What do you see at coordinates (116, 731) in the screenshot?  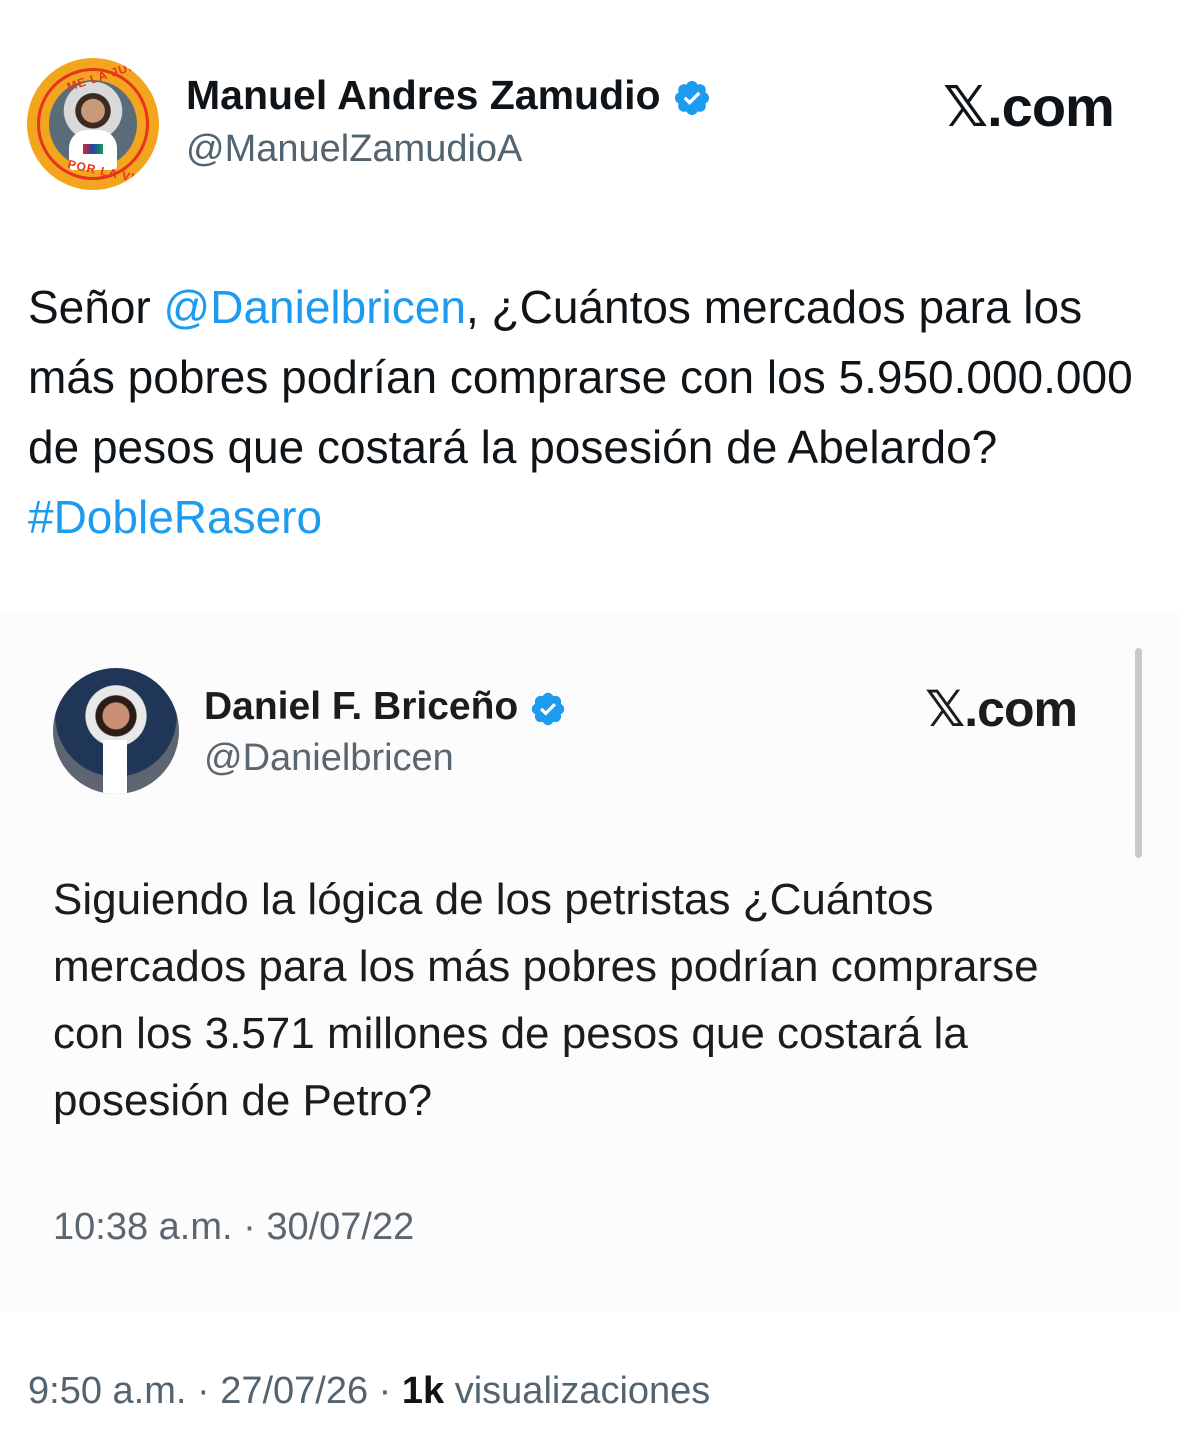 I see `quoted-author-avatar` at bounding box center [116, 731].